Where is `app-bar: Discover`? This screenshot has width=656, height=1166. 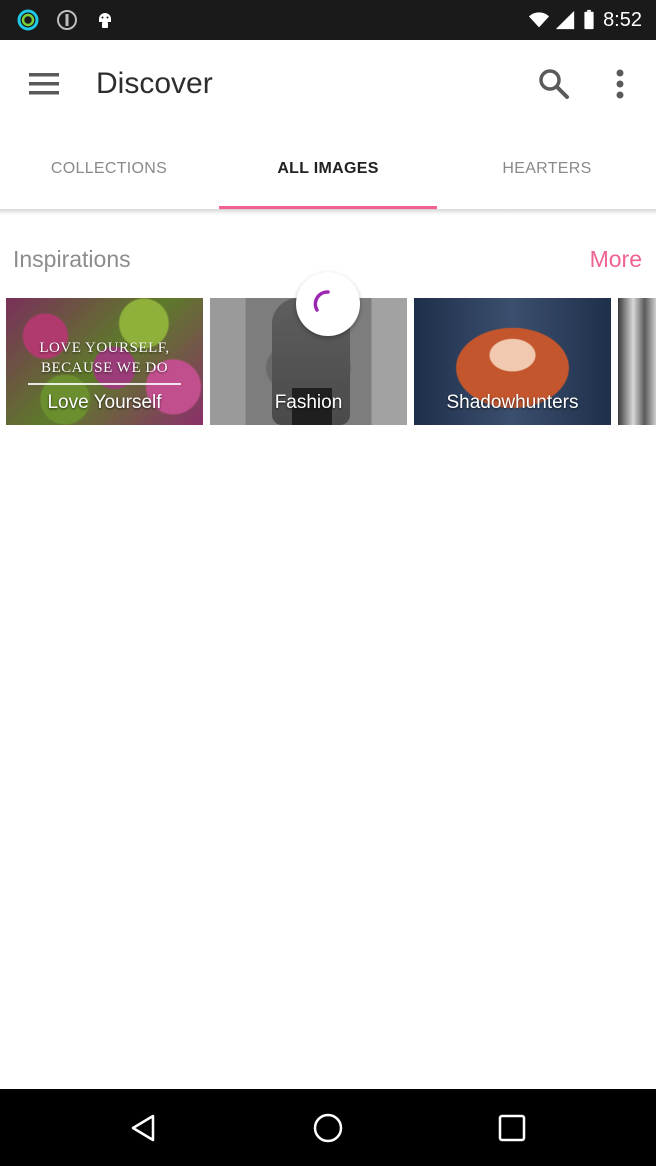 app-bar: Discover is located at coordinates (328, 84).